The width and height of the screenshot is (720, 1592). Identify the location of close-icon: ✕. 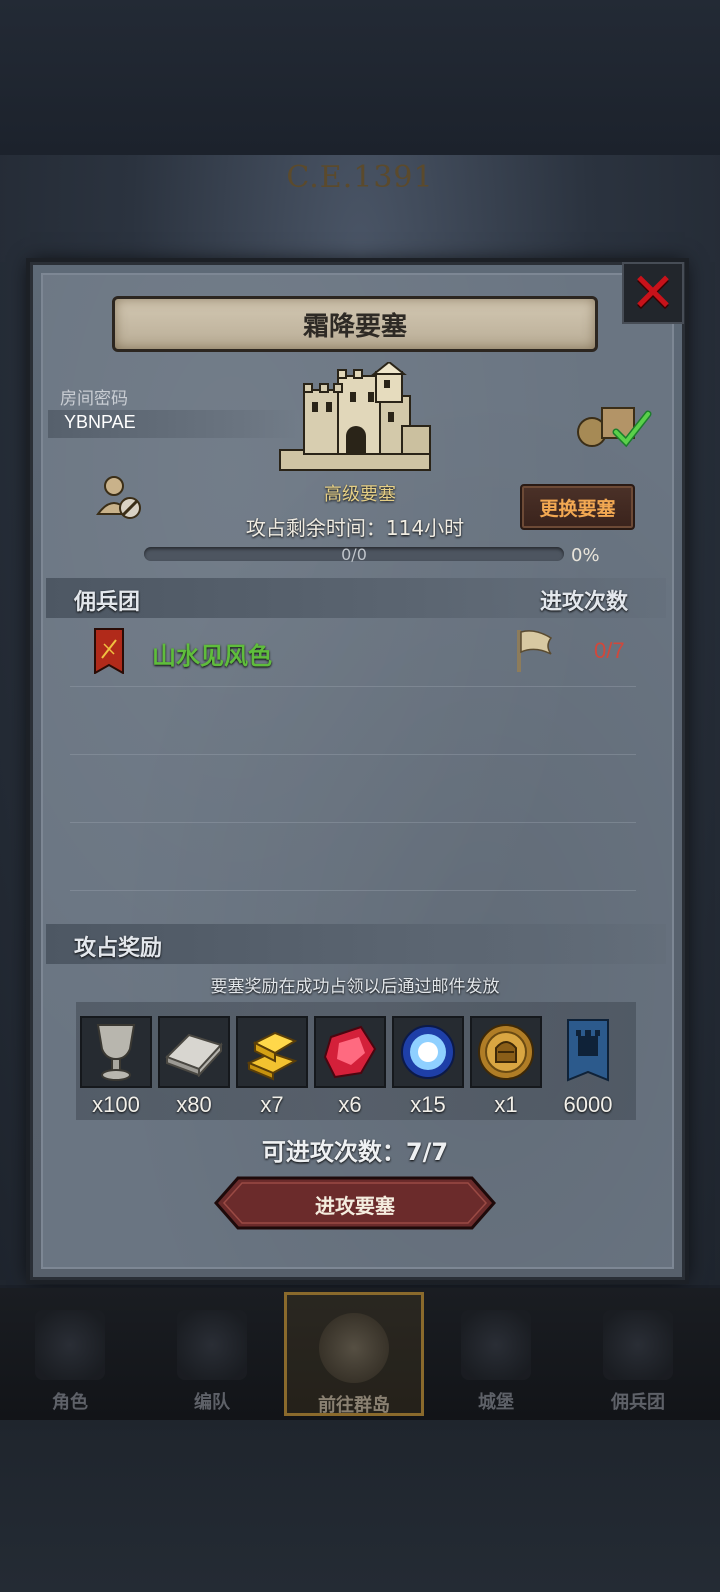
(653, 292).